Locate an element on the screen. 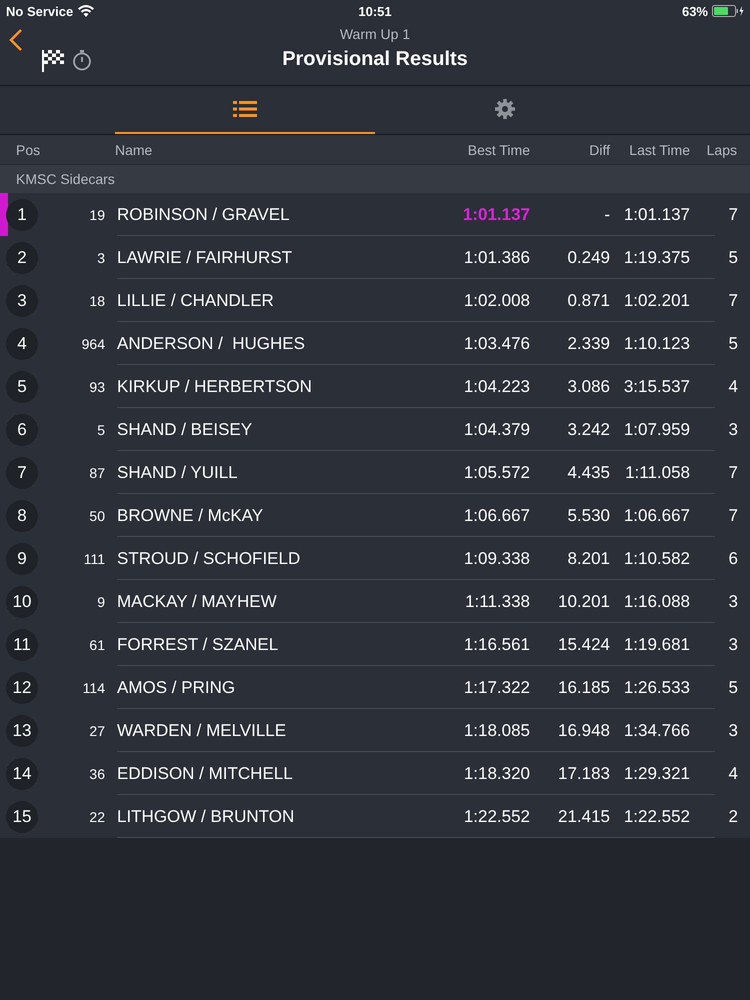 The height and width of the screenshot is (1000, 750). best-time: 1:04.379 is located at coordinates (496, 430).